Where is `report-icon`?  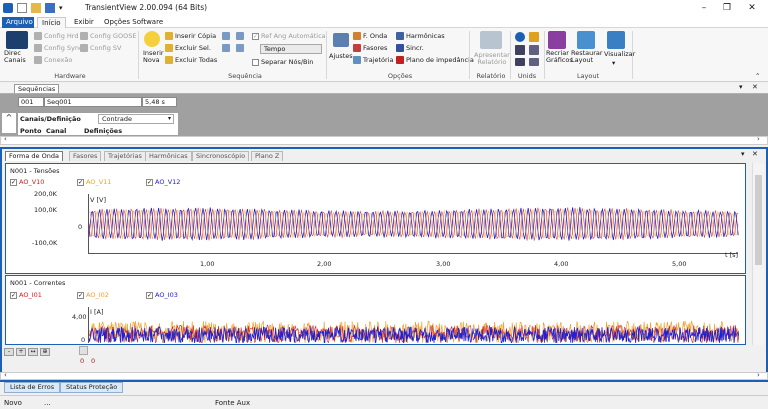 report-icon is located at coordinates (491, 40).